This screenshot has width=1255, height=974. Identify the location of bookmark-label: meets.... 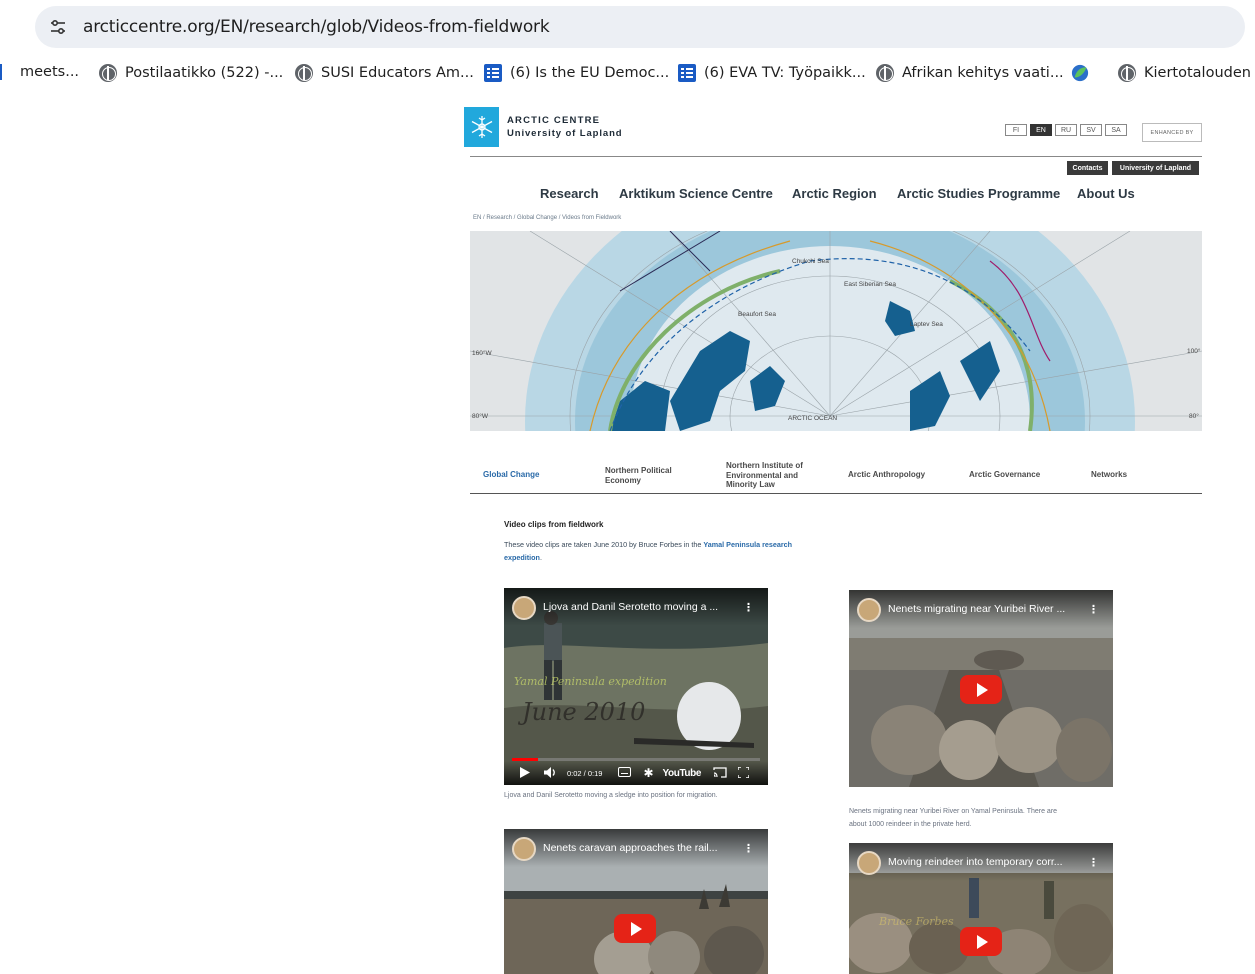
(50, 72).